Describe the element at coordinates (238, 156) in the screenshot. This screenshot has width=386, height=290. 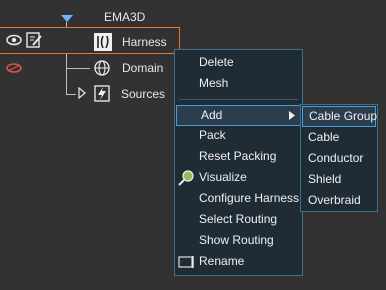
I see `menu-item-reset-packing: Reset Packing` at that location.